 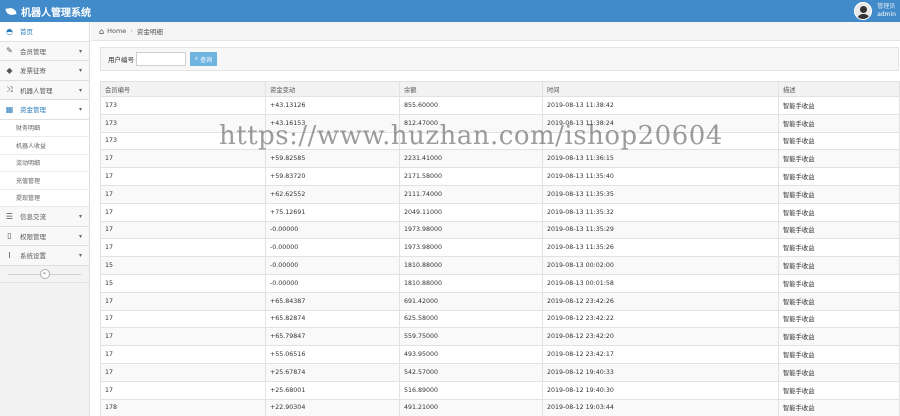 I want to click on column-header-member-id: 会员编号, so click(x=183, y=89).